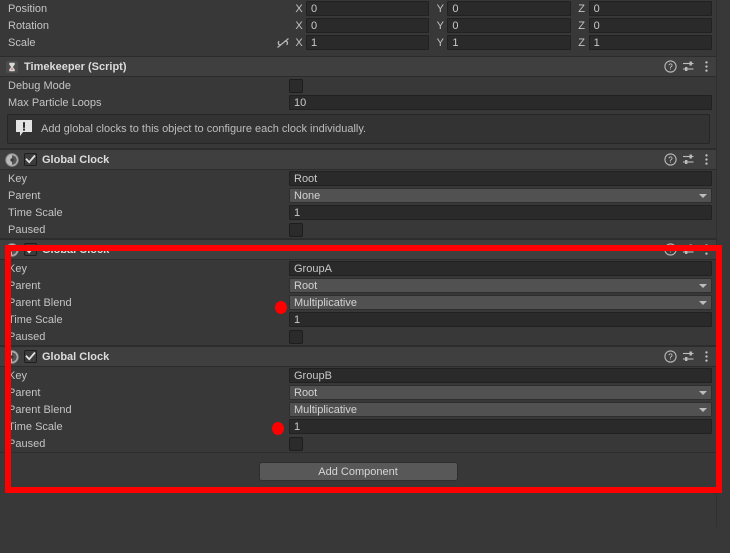  I want to click on add-component-area: Add Component, so click(358, 467).